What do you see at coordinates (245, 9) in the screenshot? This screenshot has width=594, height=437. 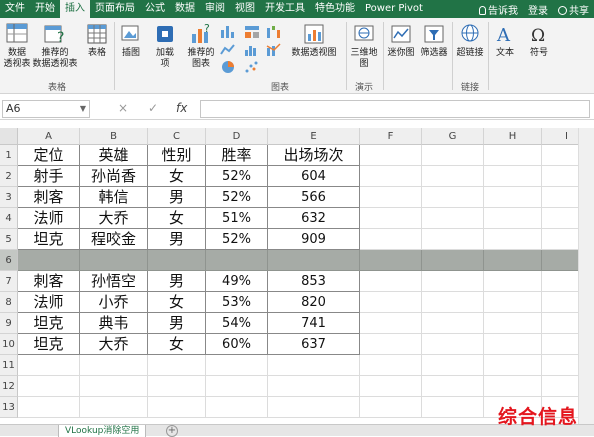 I see `tab-7: 视图` at bounding box center [245, 9].